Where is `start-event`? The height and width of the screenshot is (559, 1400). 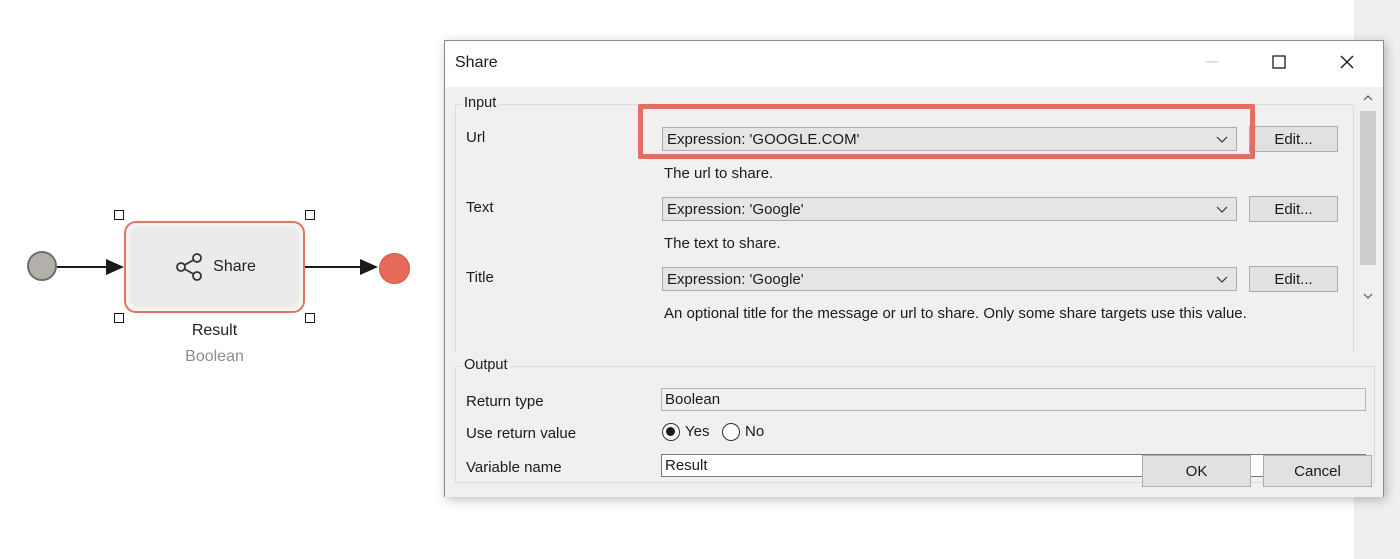
start-event is located at coordinates (42, 266).